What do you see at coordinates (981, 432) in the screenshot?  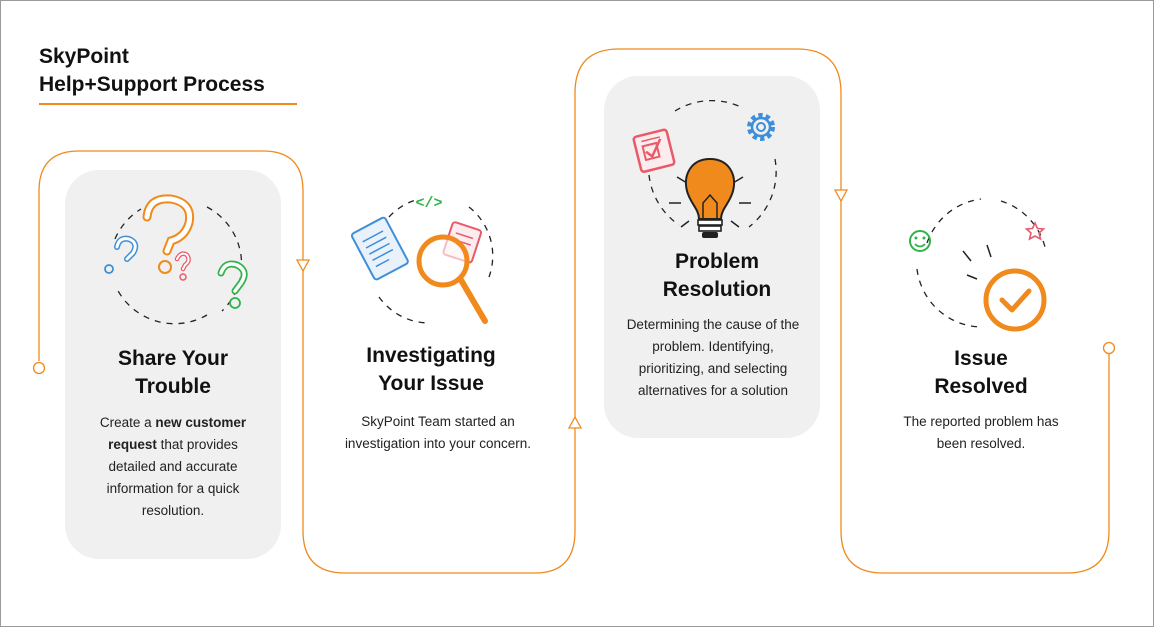 I see `step-desc-issue-resolved: The reported problem has been resolved.` at bounding box center [981, 432].